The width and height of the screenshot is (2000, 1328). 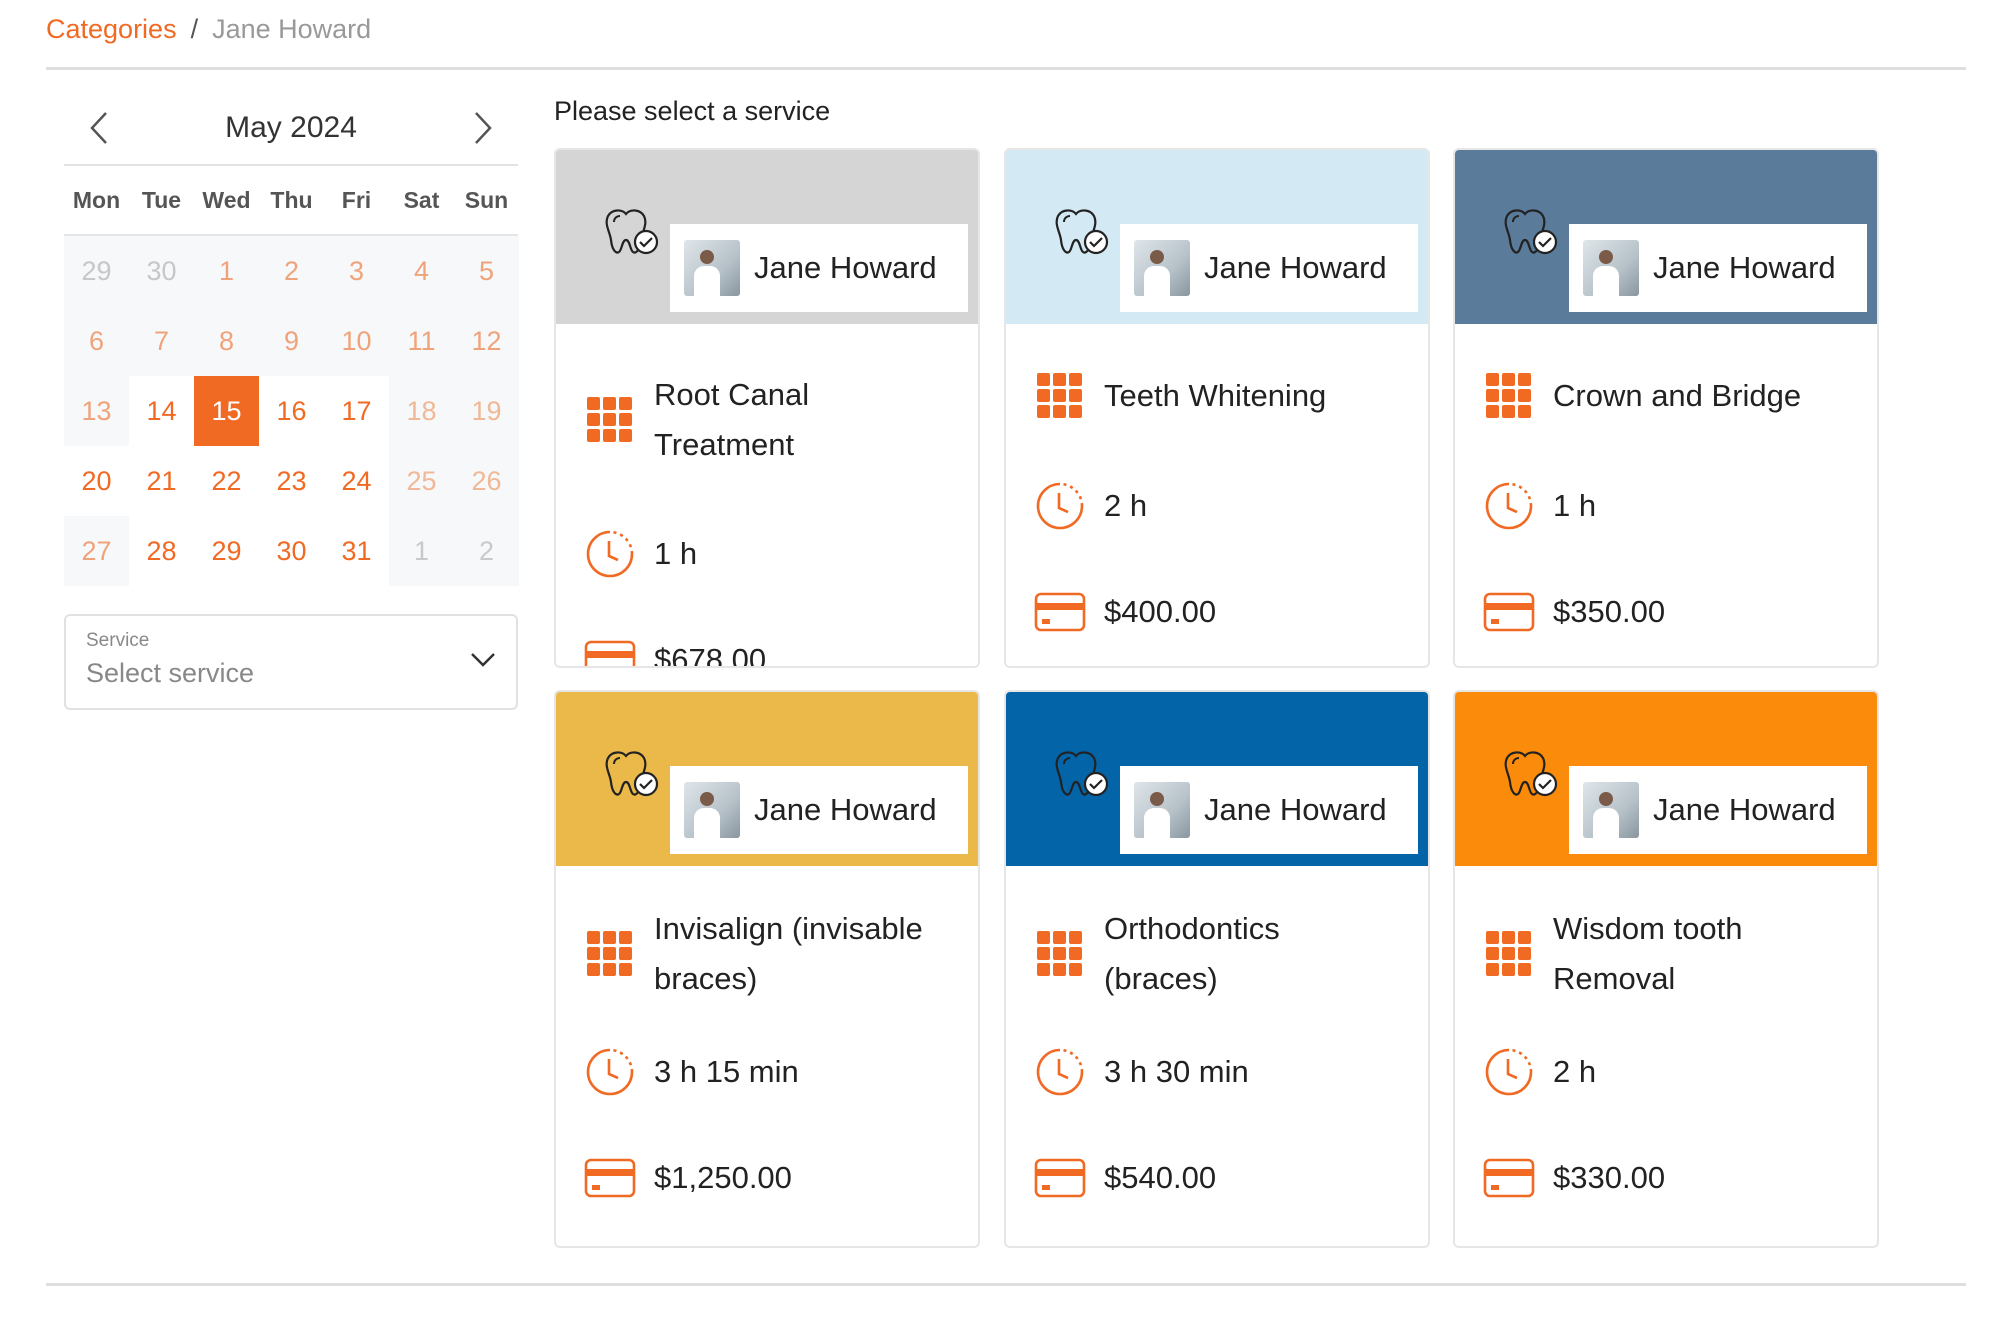 I want to click on calendar-day: 24, so click(x=356, y=481).